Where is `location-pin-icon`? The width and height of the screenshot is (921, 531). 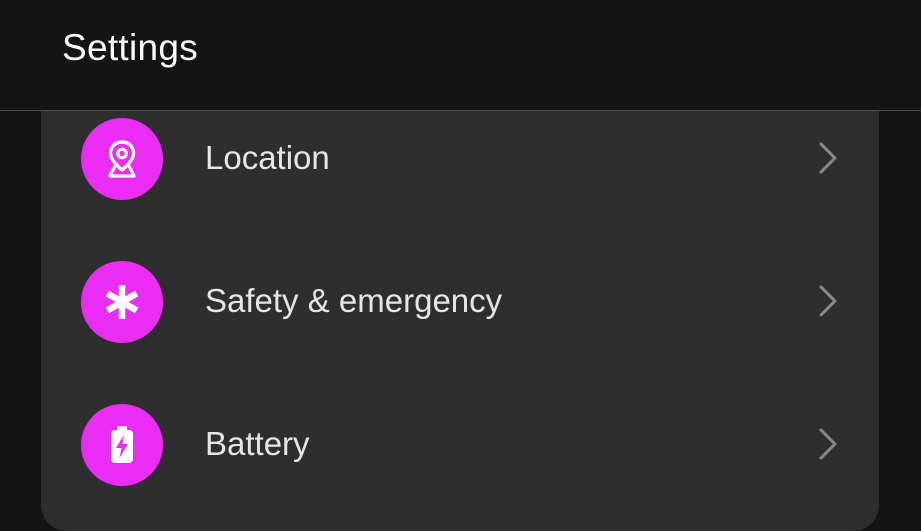 location-pin-icon is located at coordinates (122, 159).